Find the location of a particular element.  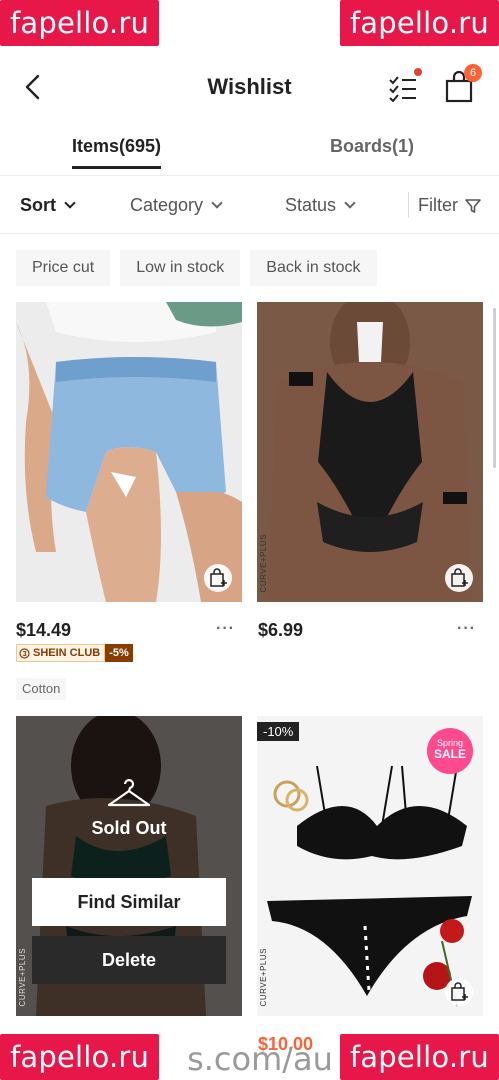

product-card: CURVE+PLUS is located at coordinates (370, 452).